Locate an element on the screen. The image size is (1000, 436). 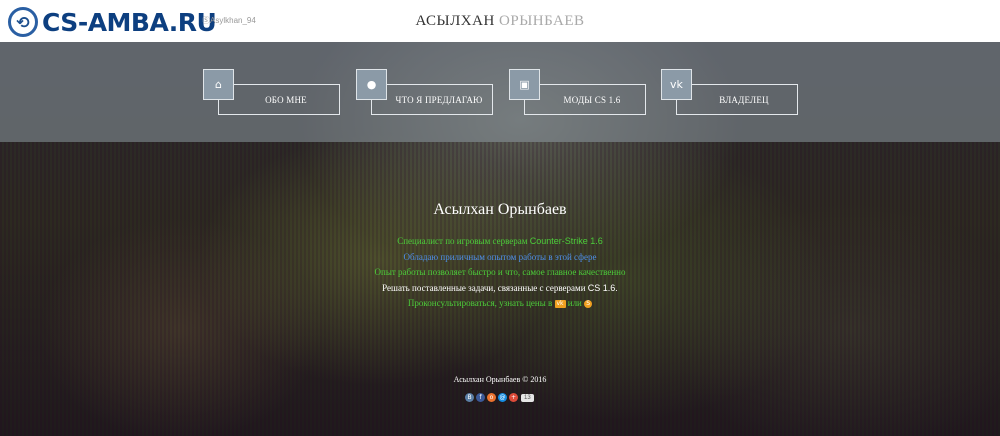
title-last-name: ОРЫНБАЕВ is located at coordinates (542, 21).